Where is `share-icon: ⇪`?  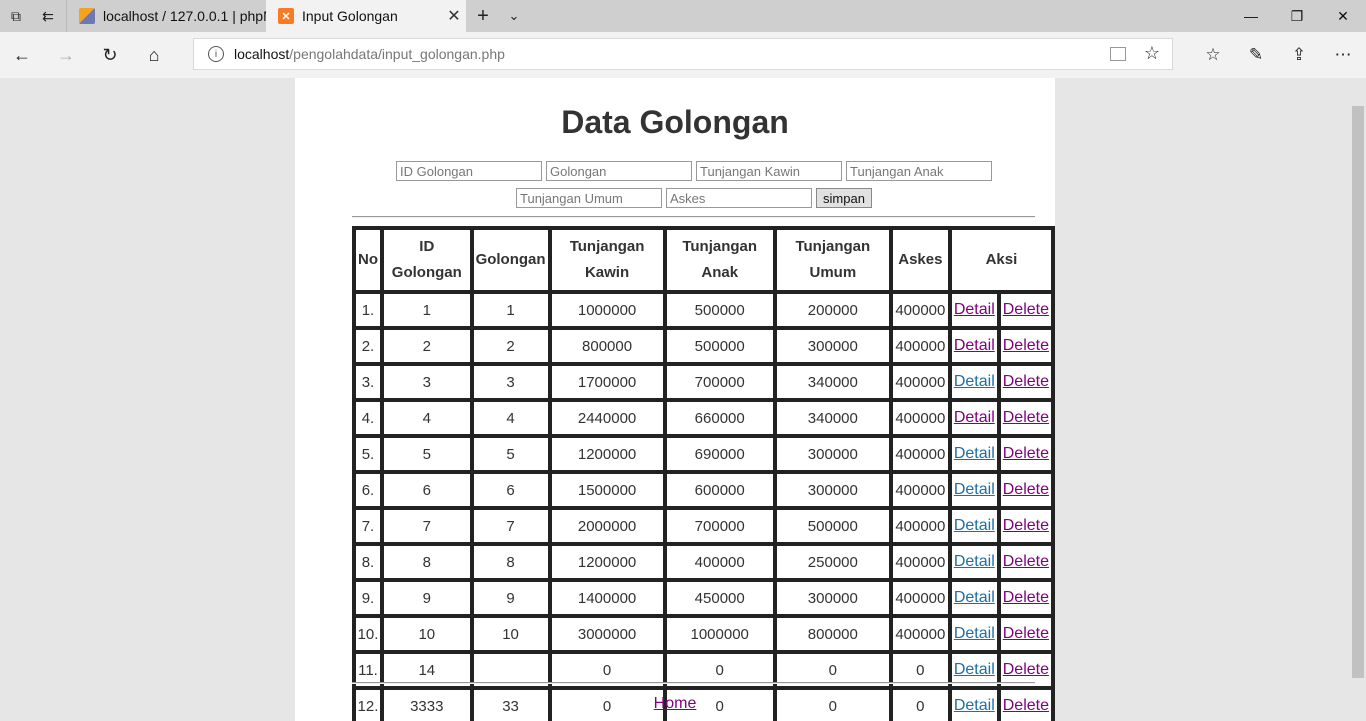 share-icon: ⇪ is located at coordinates (1299, 55).